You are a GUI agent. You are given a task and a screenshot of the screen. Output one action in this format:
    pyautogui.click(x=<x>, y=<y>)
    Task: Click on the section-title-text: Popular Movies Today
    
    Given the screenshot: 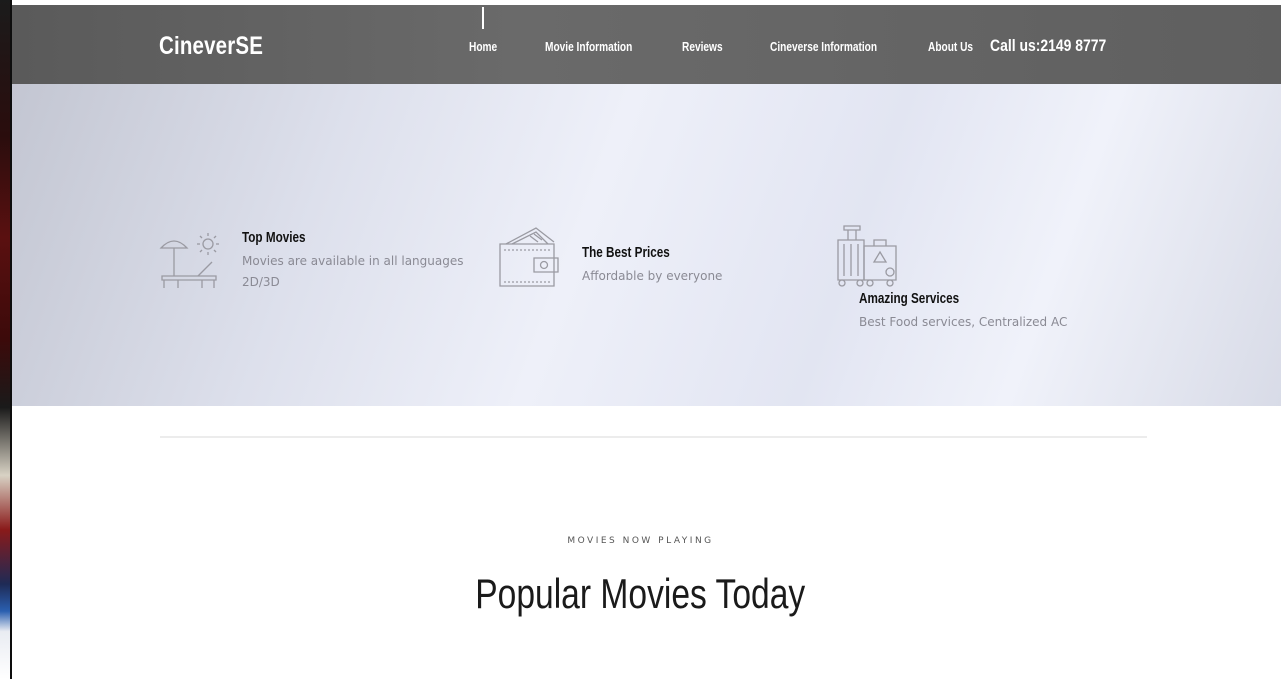 What is the action you would take?
    pyautogui.click(x=640, y=593)
    